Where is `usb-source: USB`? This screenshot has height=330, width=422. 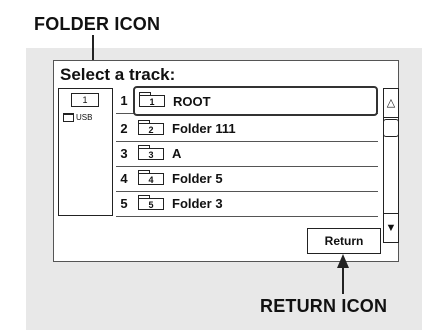 usb-source: USB is located at coordinates (77, 117).